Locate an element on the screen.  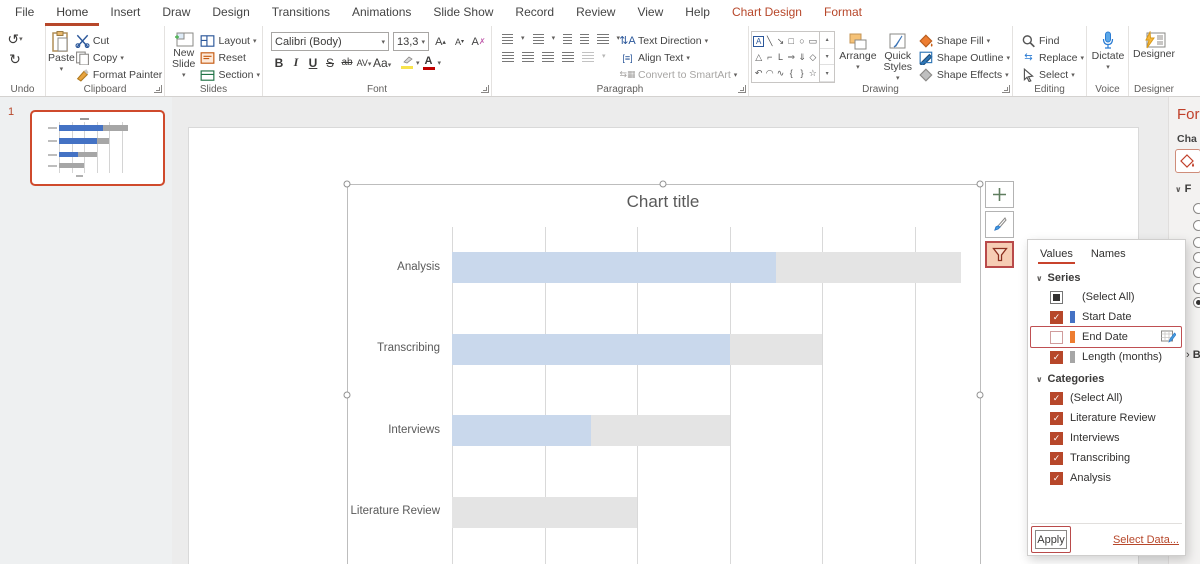
subscript-button: ab is located at coordinates (347, 62).